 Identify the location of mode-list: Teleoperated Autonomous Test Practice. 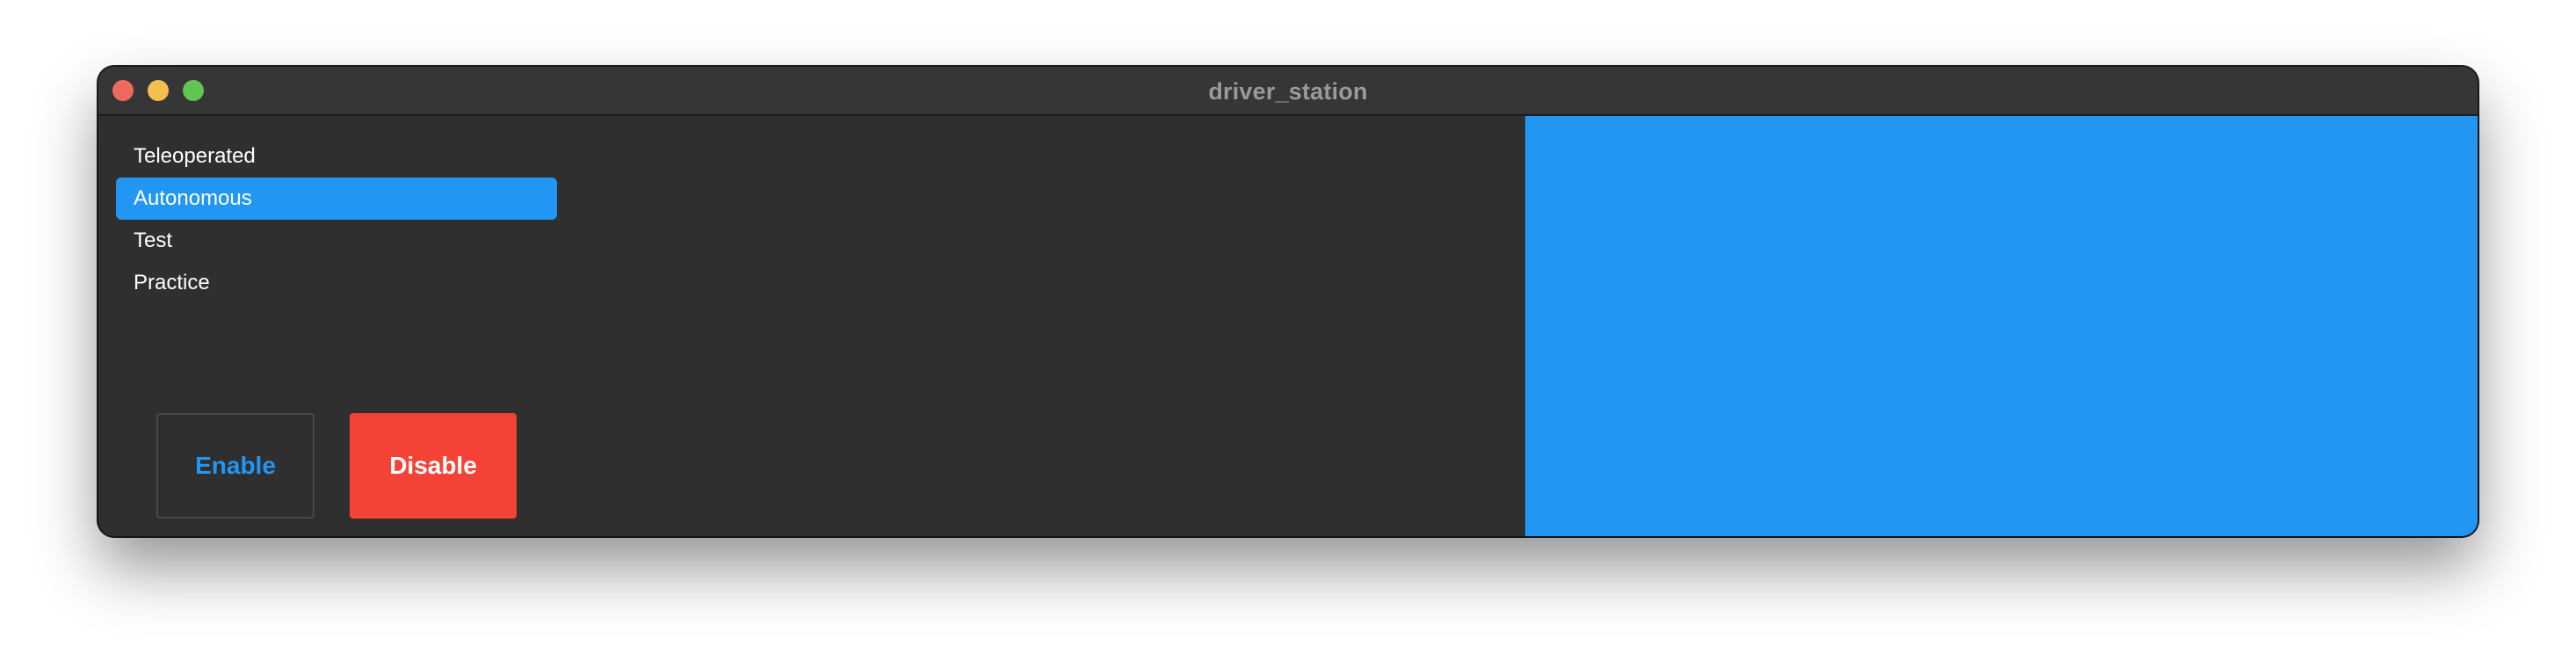
(336, 219).